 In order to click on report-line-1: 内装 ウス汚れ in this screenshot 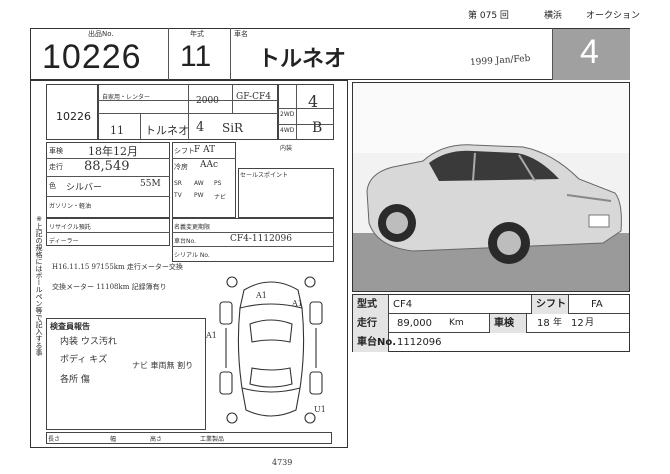, I will do `click(88, 342)`.